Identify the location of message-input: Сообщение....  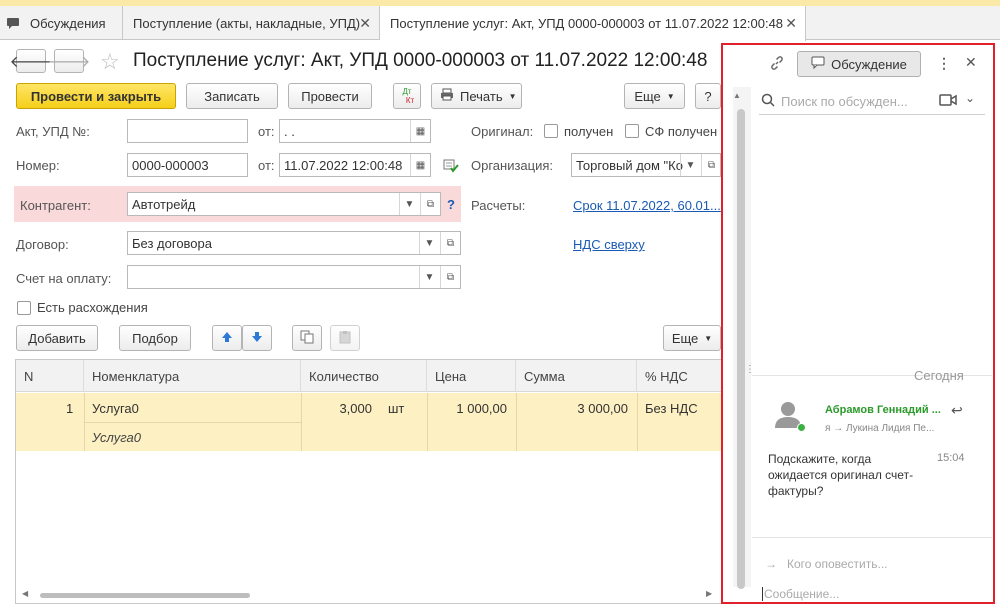
(800, 594).